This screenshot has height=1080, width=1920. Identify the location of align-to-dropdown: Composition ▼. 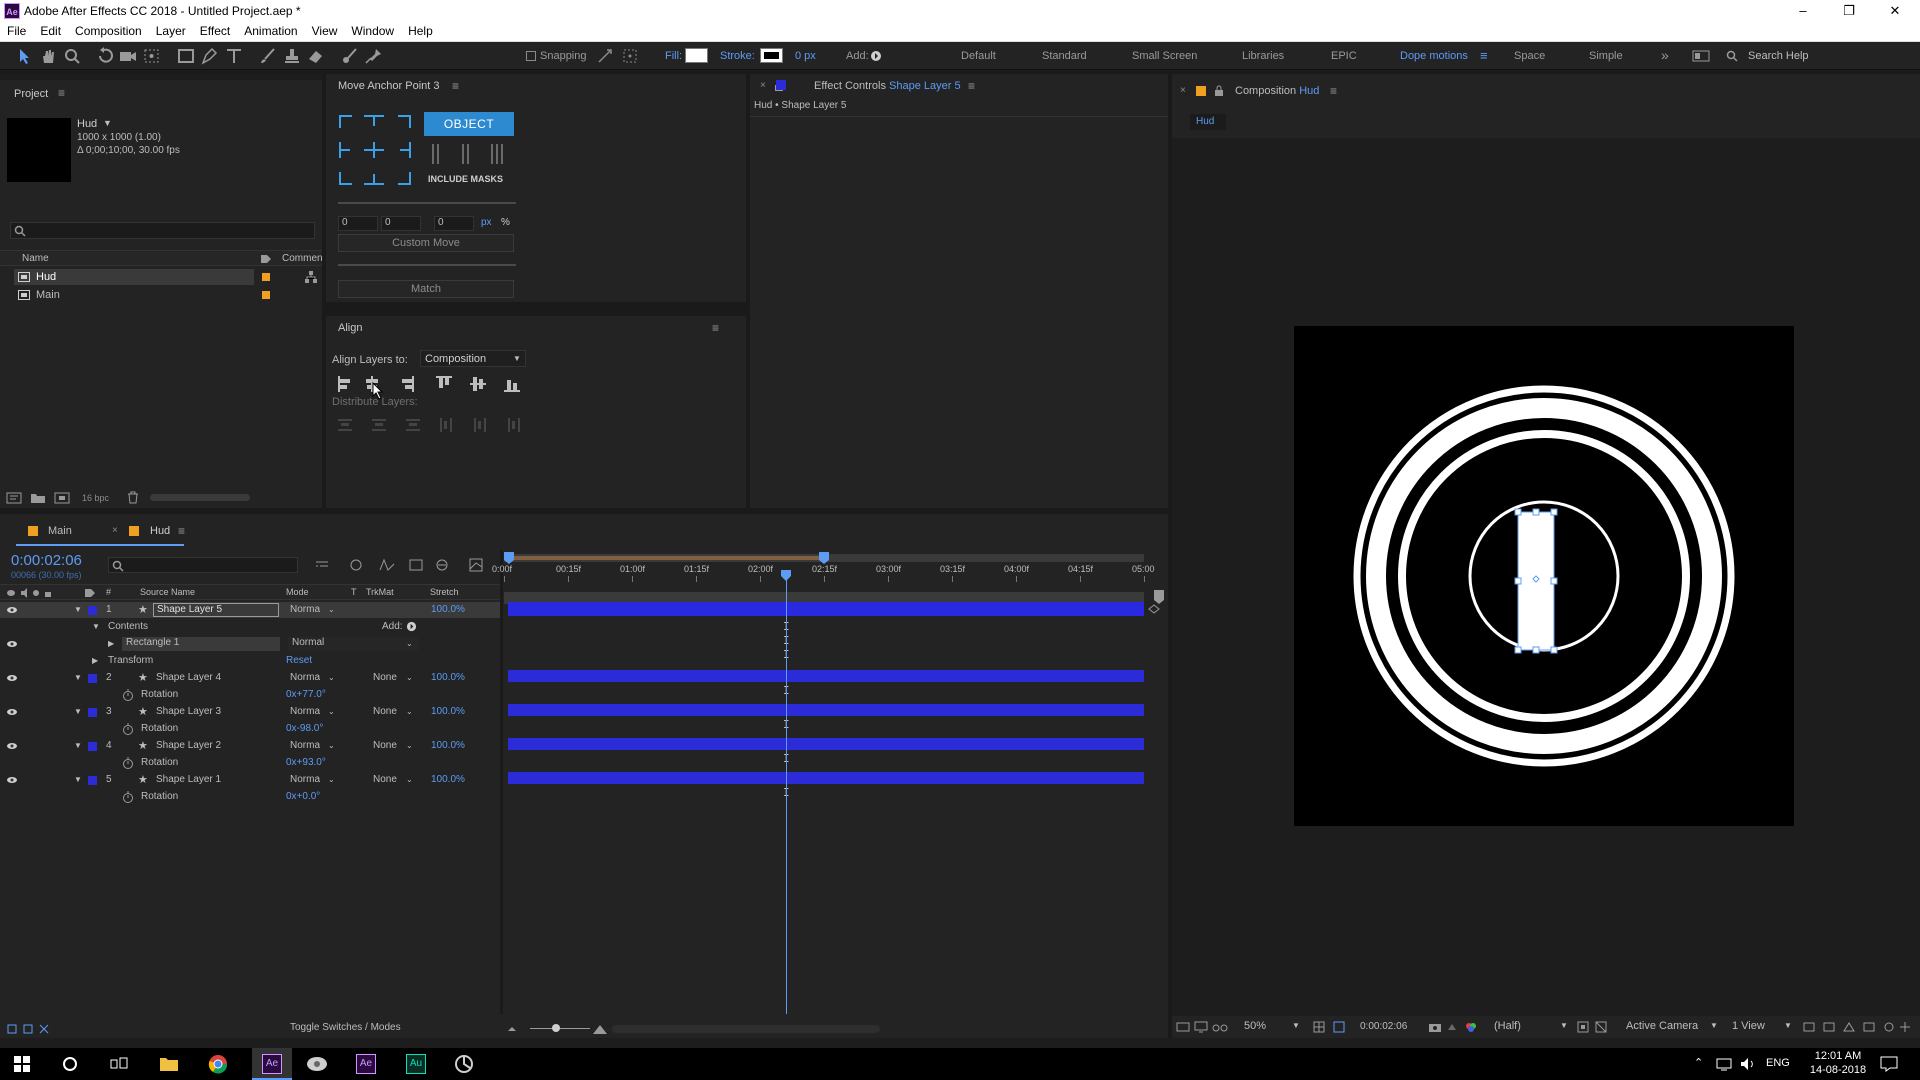
(473, 358).